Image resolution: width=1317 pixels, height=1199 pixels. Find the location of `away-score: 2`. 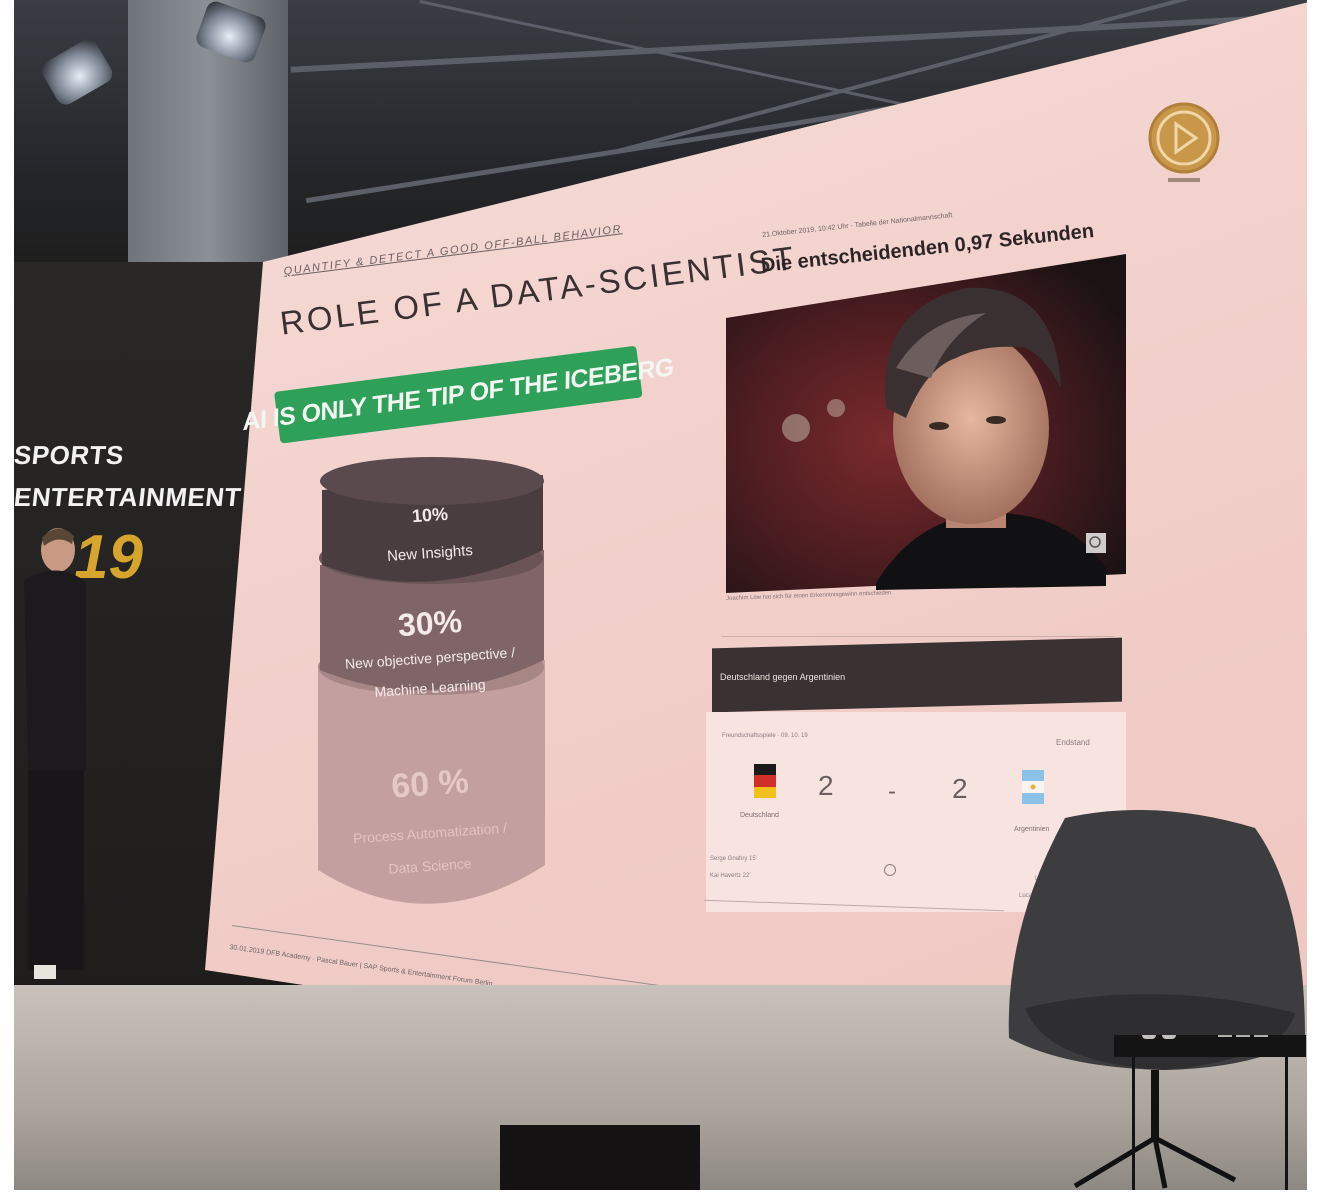

away-score: 2 is located at coordinates (960, 788).